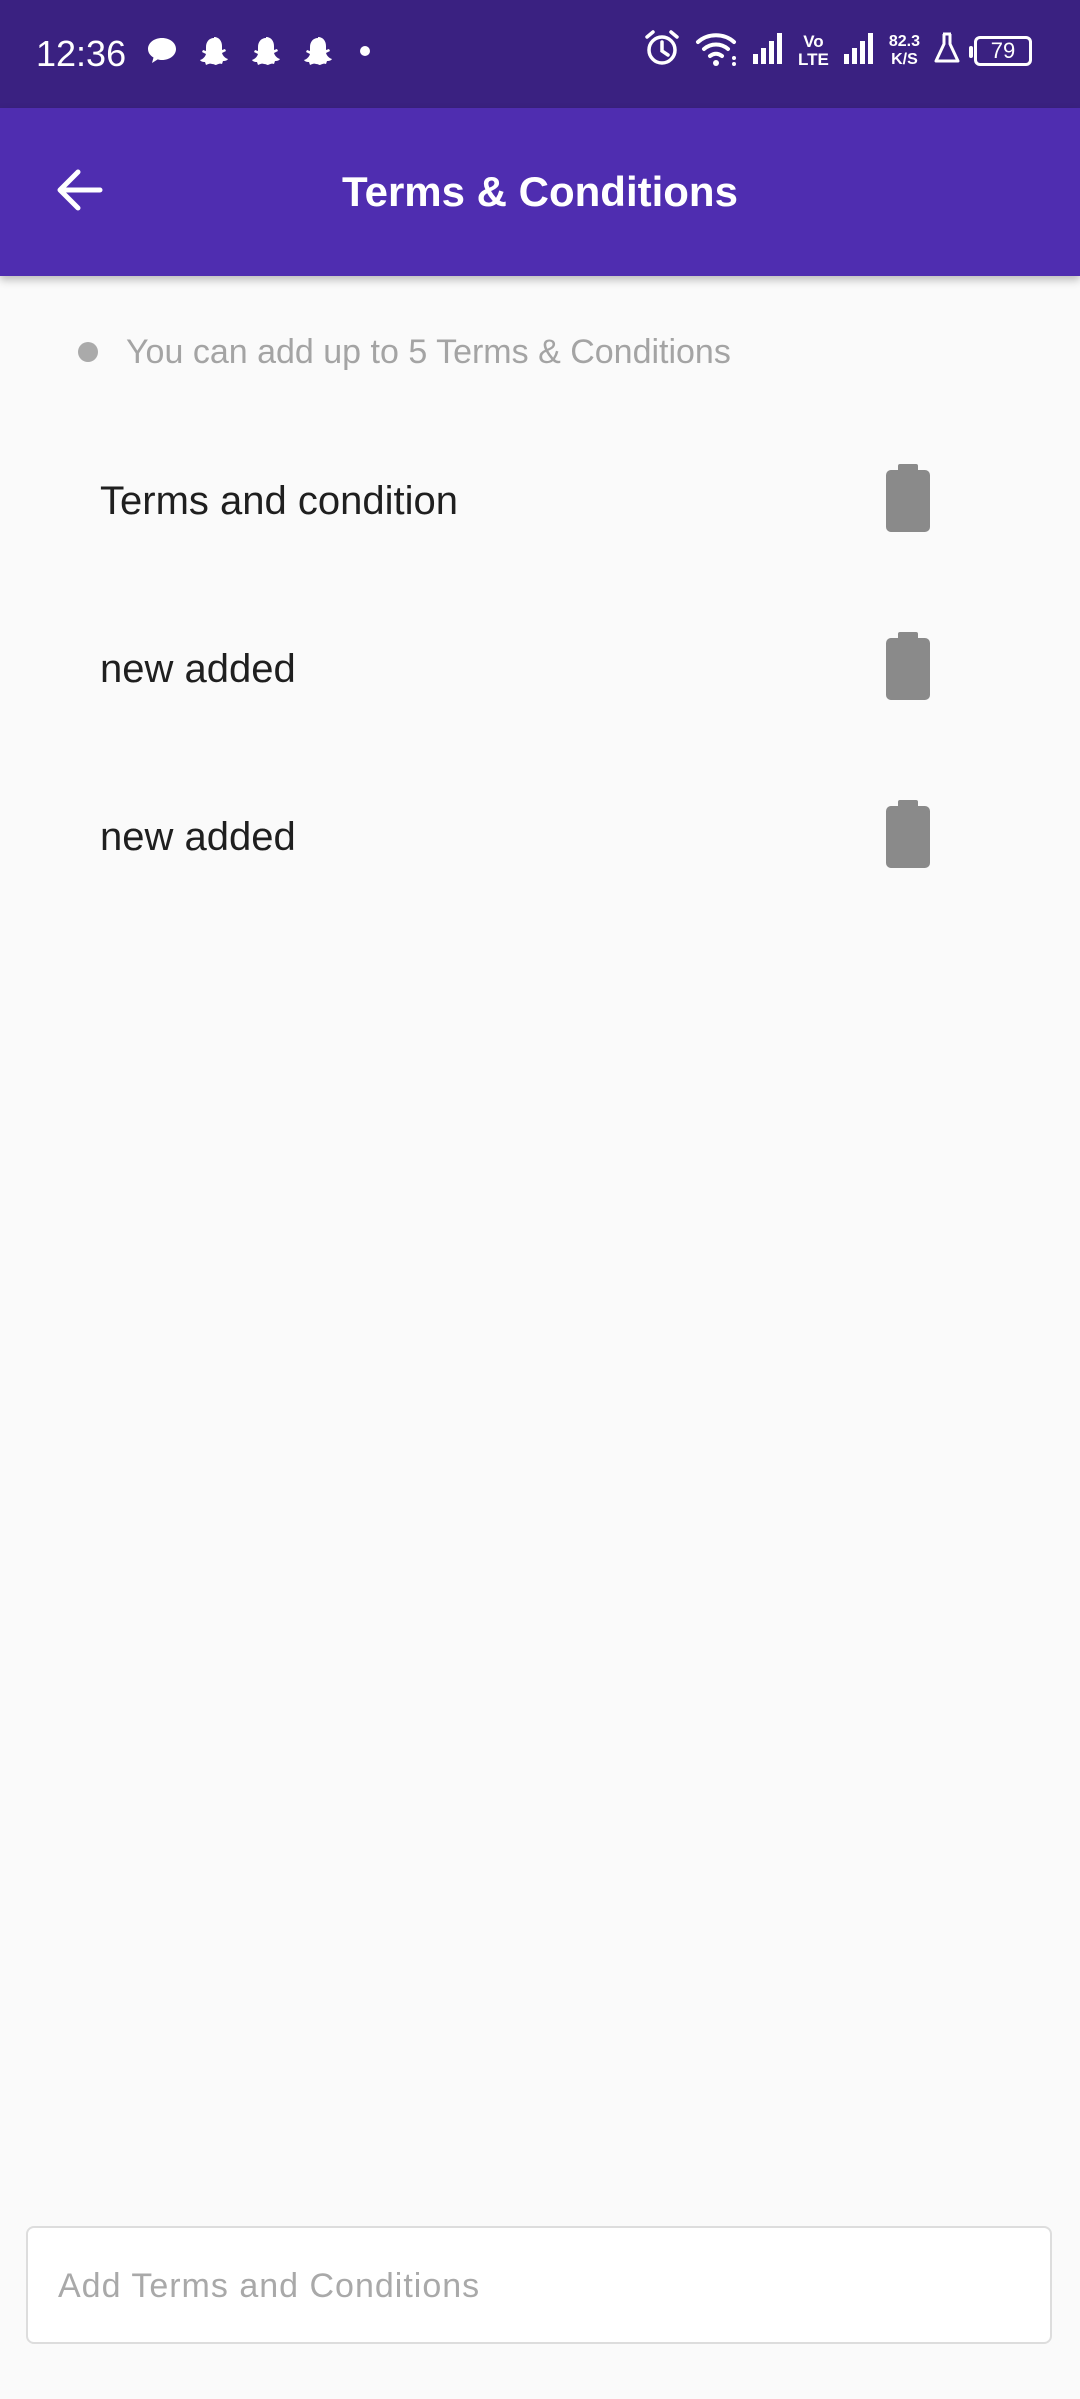  Describe the element at coordinates (81, 53) in the screenshot. I see `status-time: 12:36` at that location.